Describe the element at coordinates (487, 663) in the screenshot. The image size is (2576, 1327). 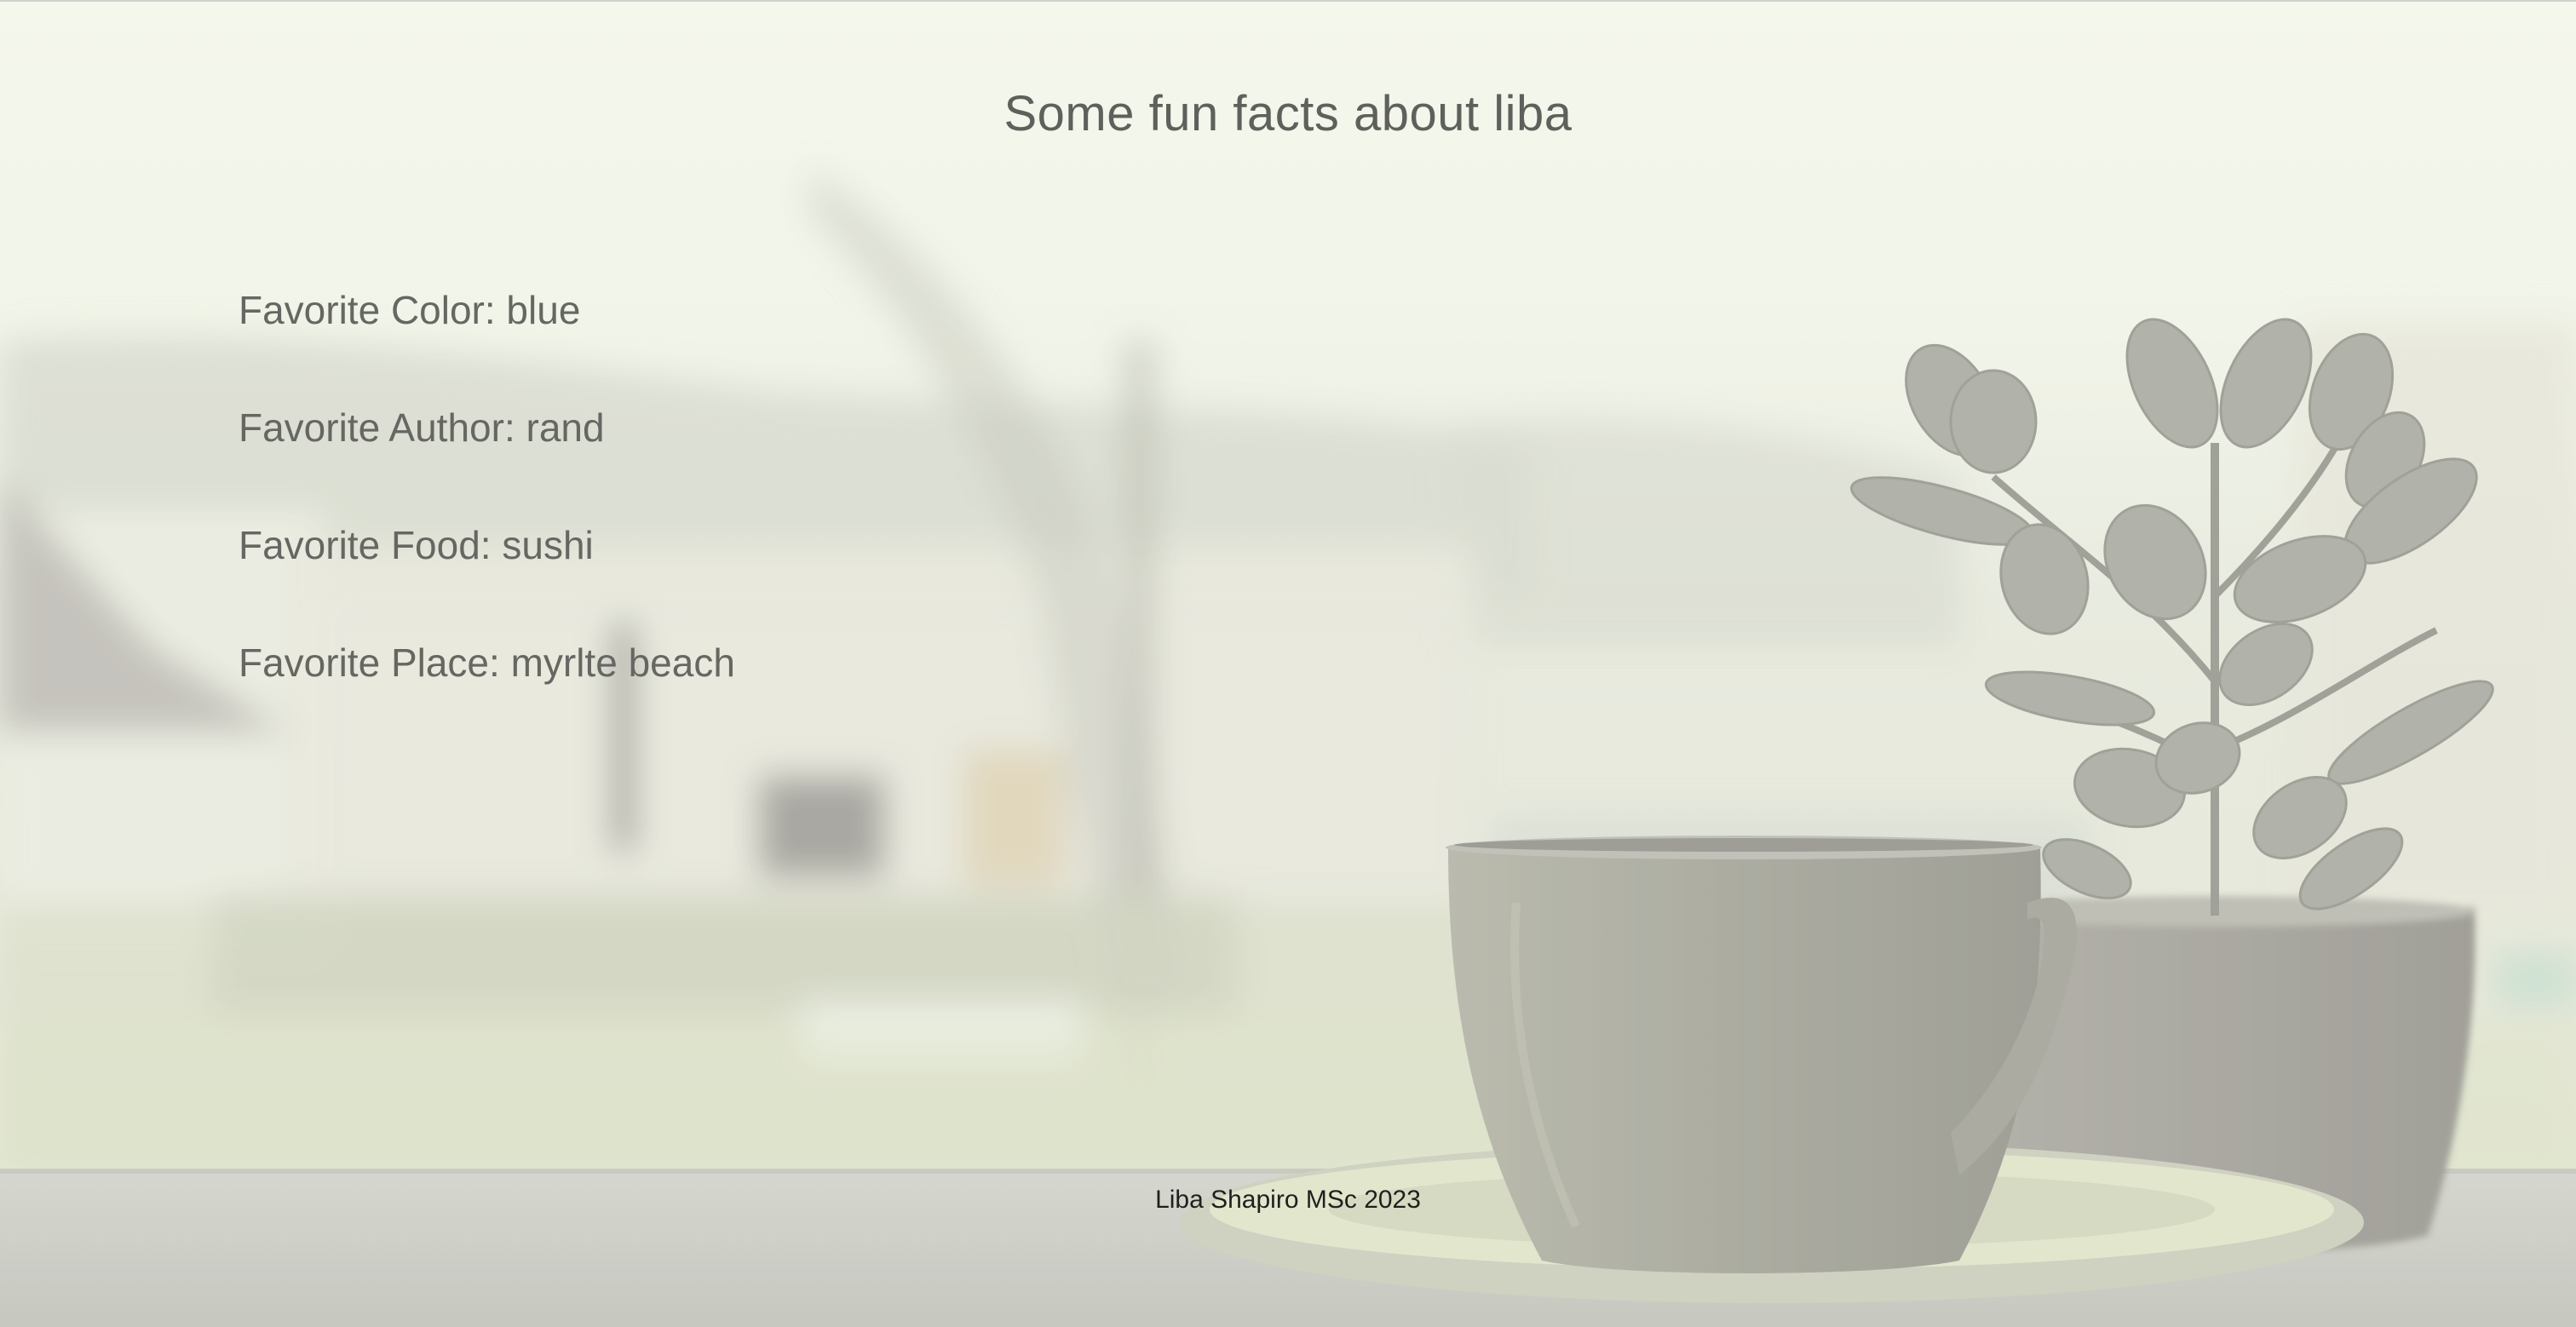
I see `fact-favorite-place: Favorite Place: myrlte beach` at that location.